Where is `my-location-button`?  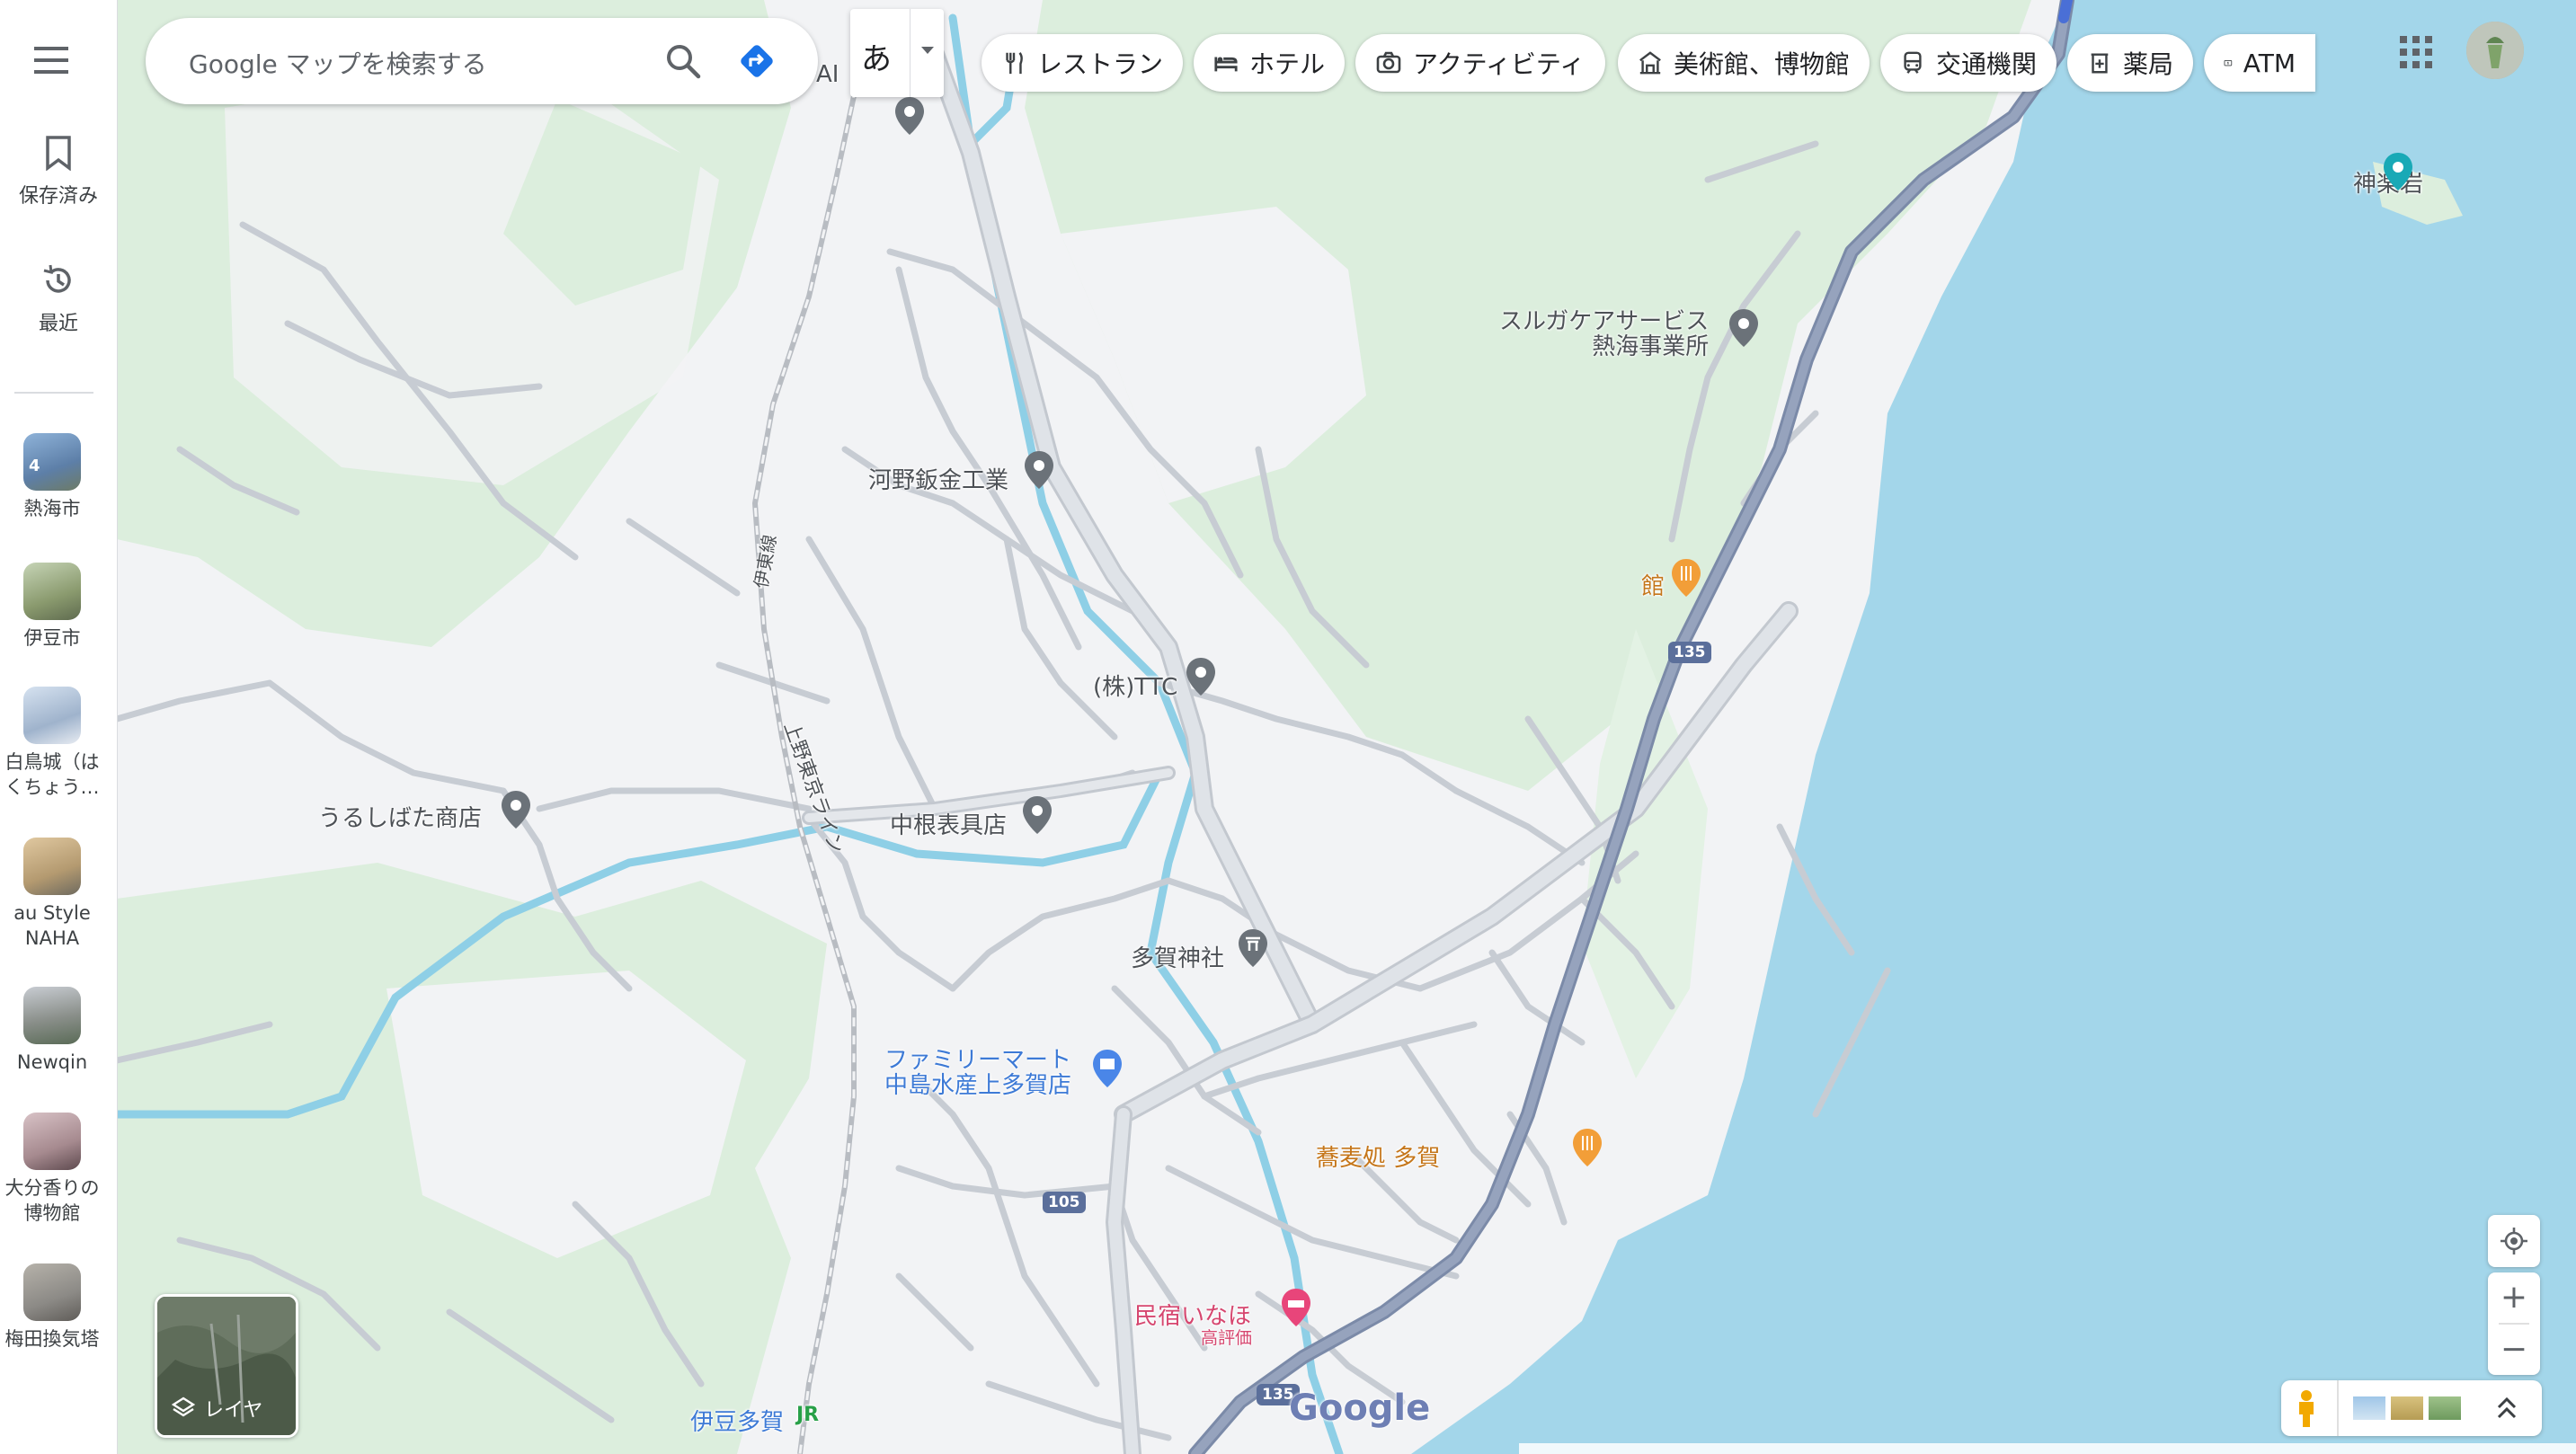
my-location-button is located at coordinates (2514, 1241).